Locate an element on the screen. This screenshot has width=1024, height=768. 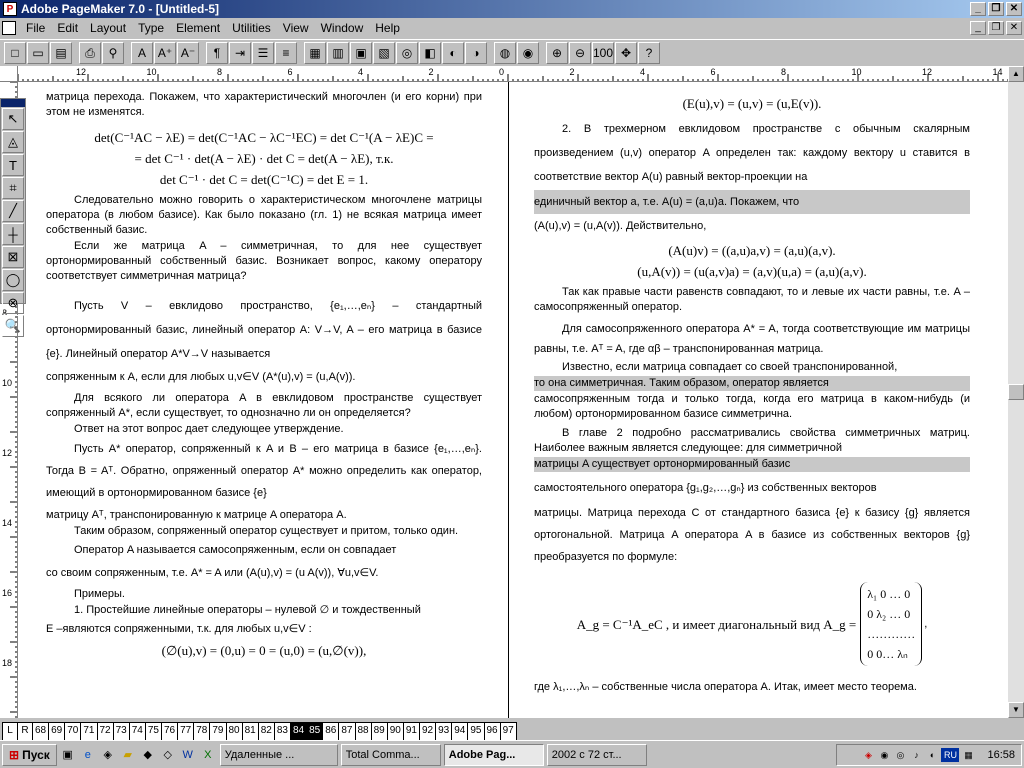
page-tab: 79 is located at coordinates (218, 731).